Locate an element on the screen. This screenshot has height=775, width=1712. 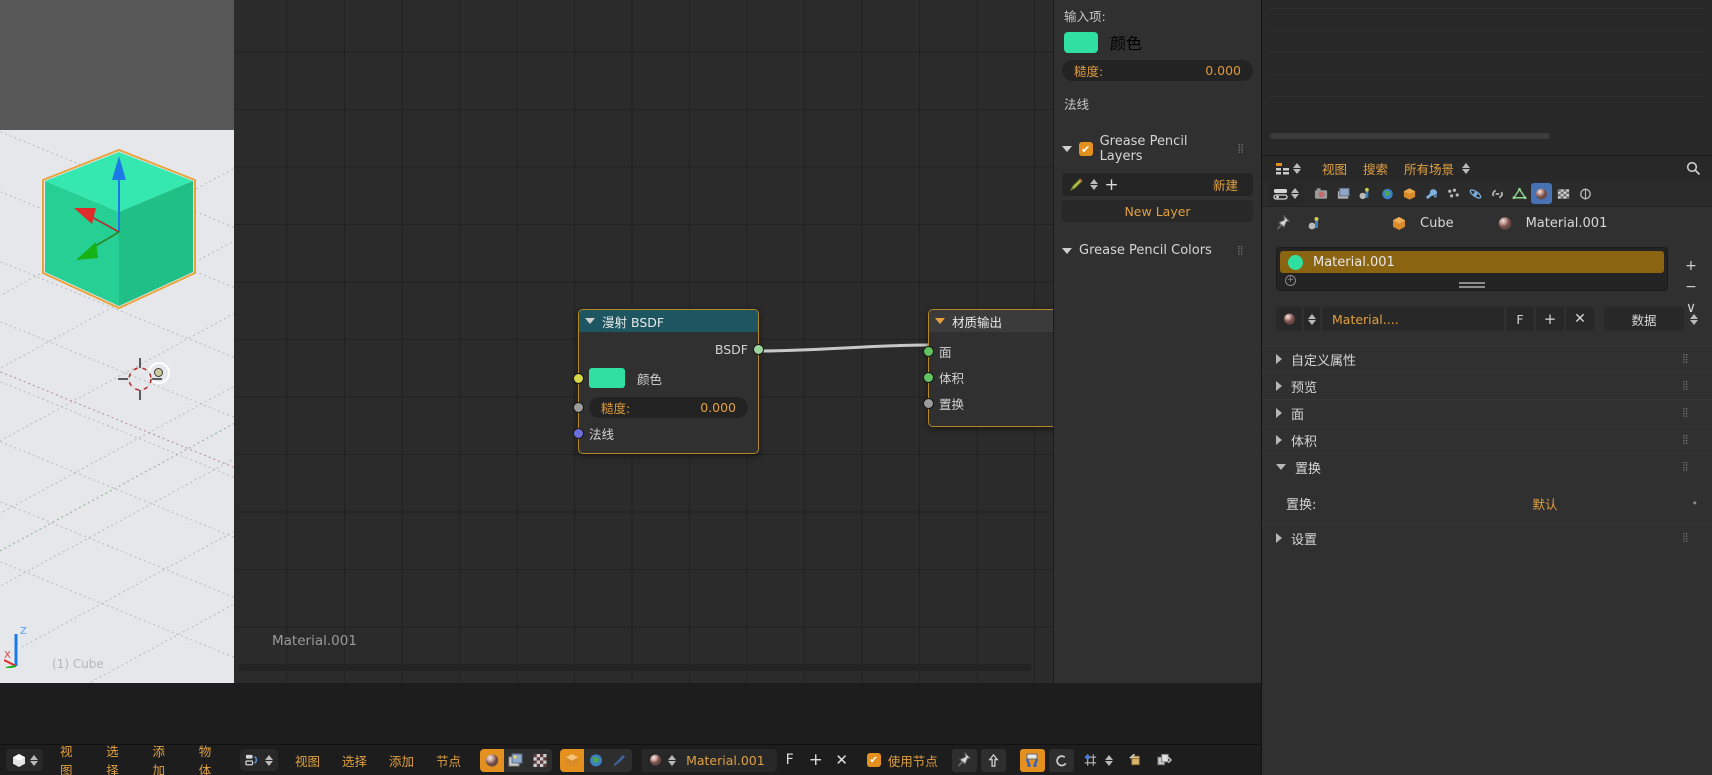
material-slot-list: Material.001 + is located at coordinates (1472, 269).